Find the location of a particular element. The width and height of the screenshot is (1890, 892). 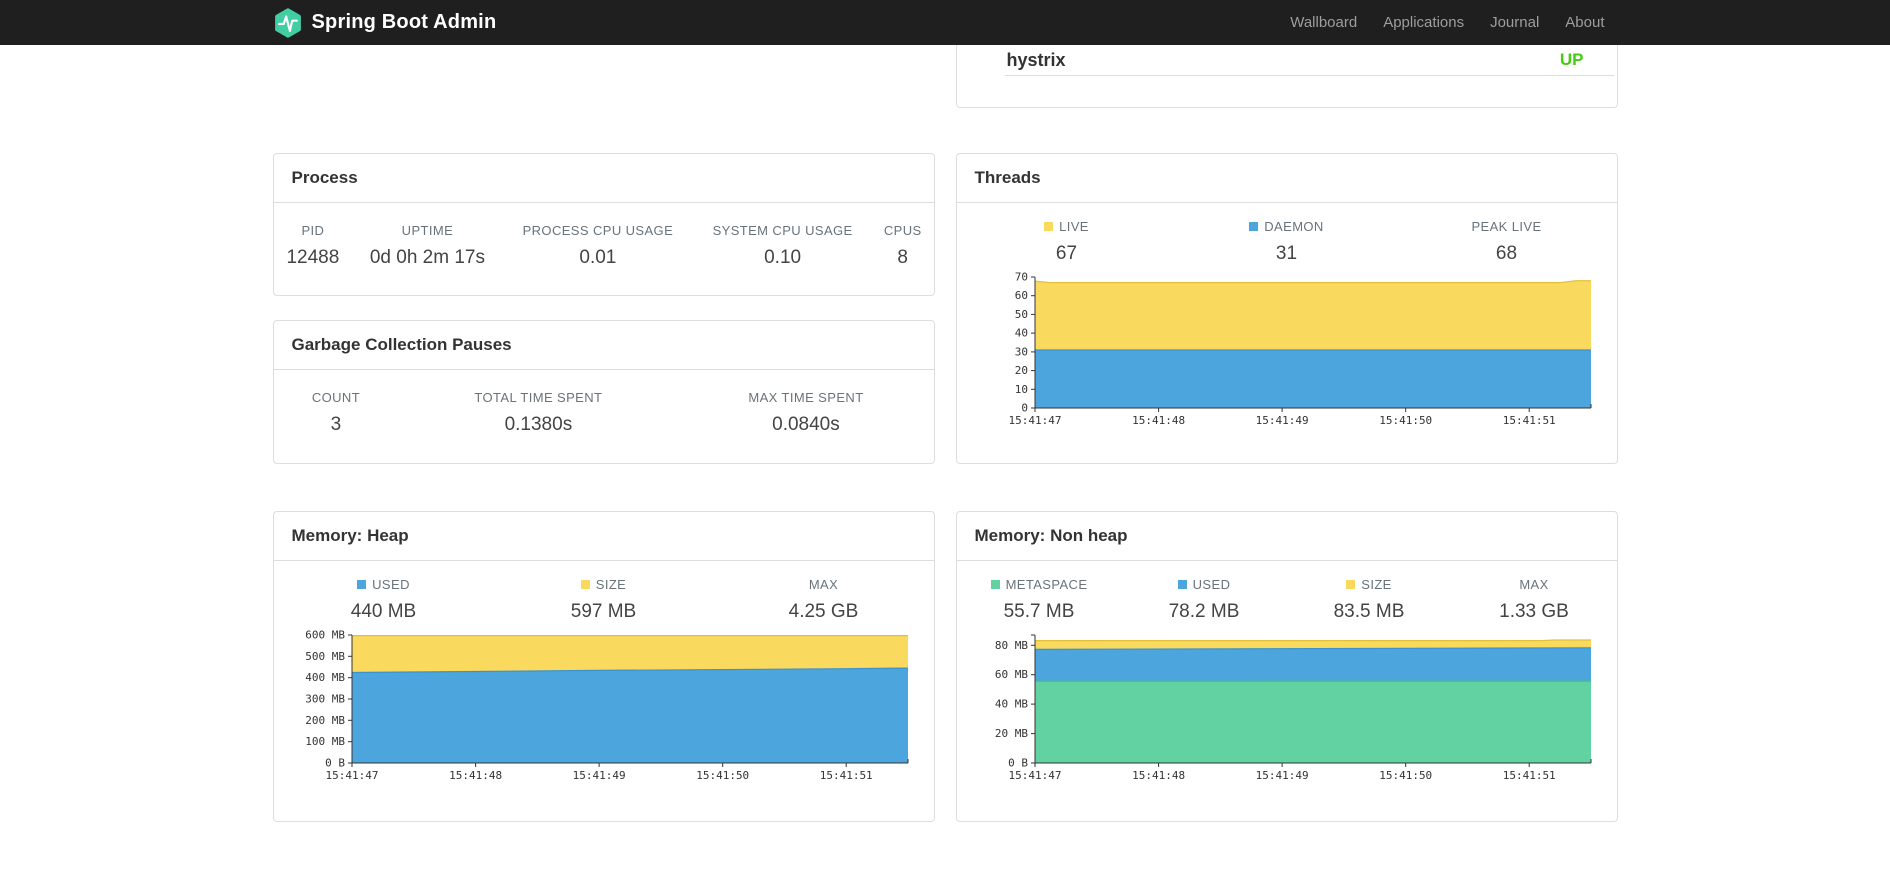

svg-text: 60 is located at coordinates (1020, 295).